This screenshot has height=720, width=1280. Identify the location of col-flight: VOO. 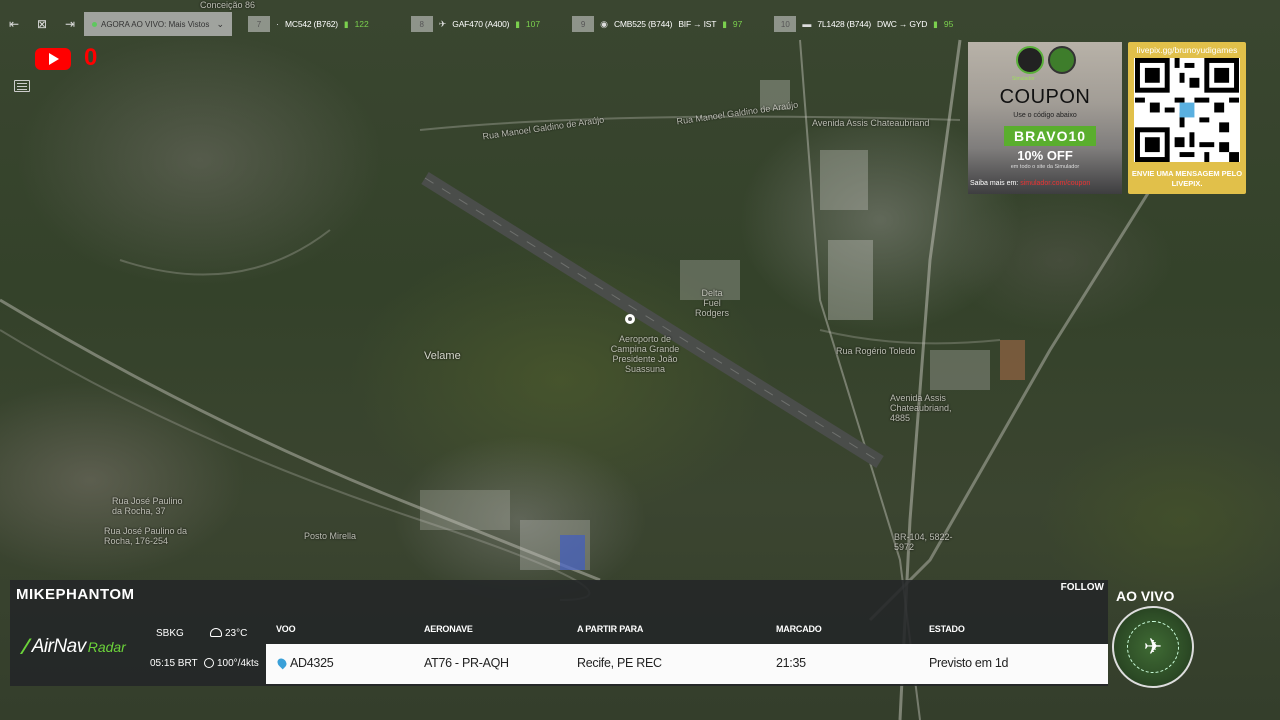
(286, 629).